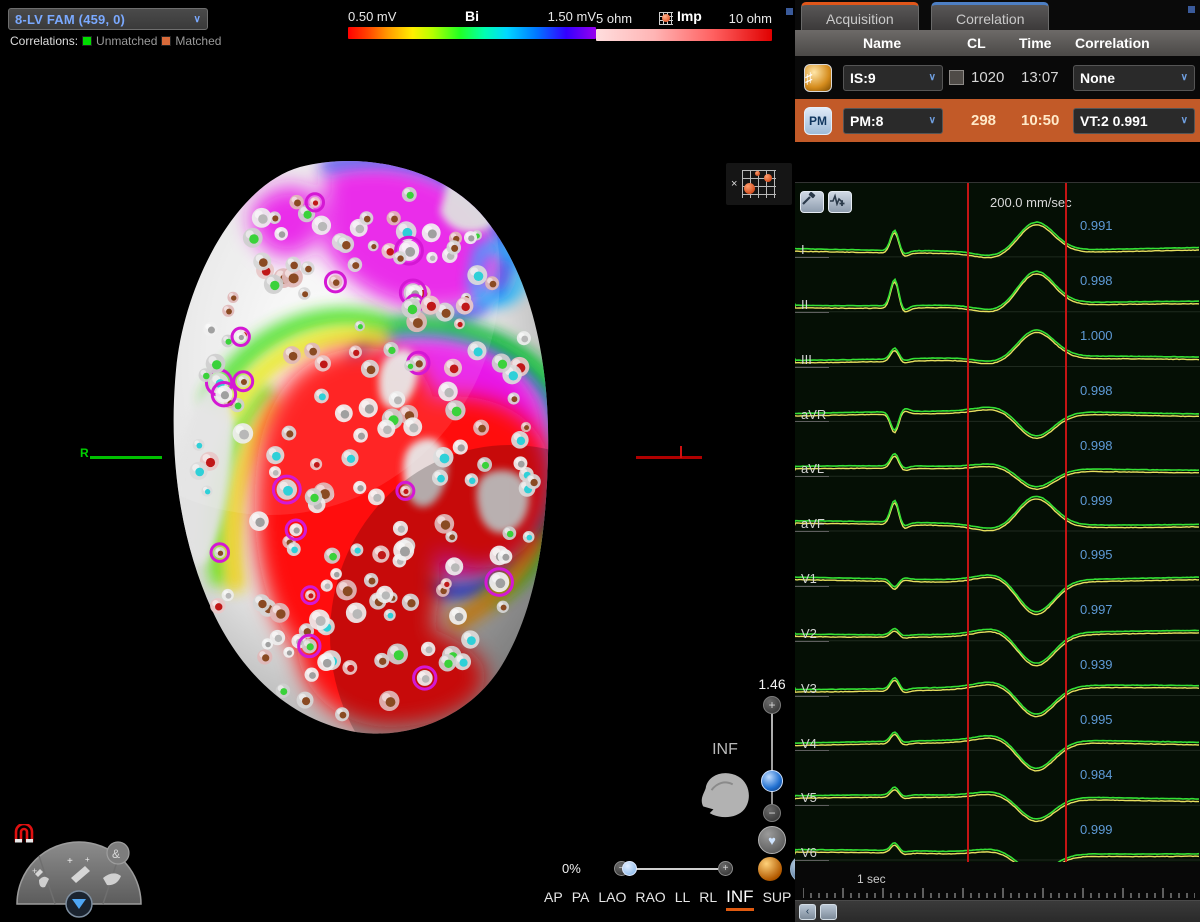 This screenshot has height=922, width=1200. What do you see at coordinates (997, 77) in the screenshot?
I see `table-row: ♯ IS:9 ∨ 1020 13:07 None ∨` at bounding box center [997, 77].